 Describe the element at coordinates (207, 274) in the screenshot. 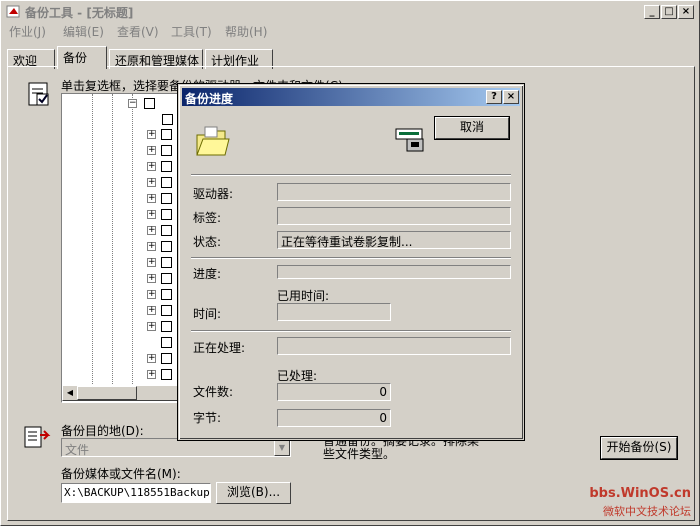

I see `progress-label: 进度:` at that location.